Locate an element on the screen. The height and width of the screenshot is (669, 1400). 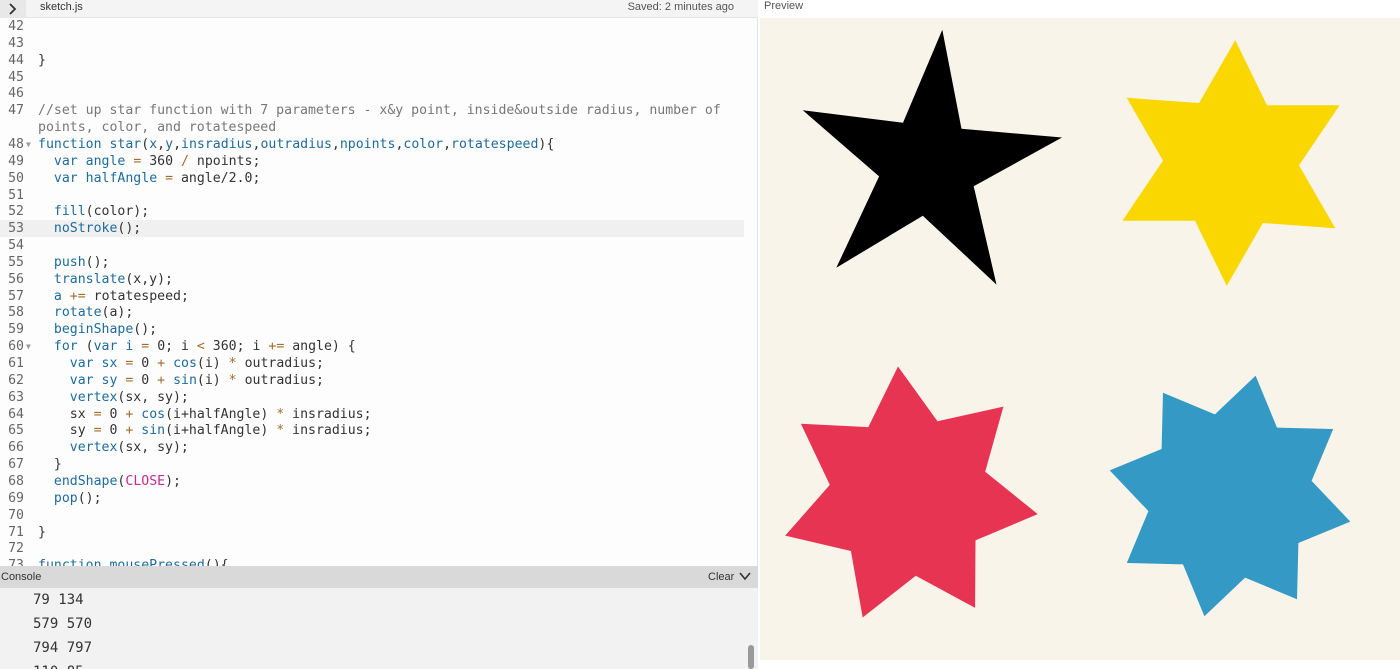
code-text: beginShape(); is located at coordinates (105, 330).